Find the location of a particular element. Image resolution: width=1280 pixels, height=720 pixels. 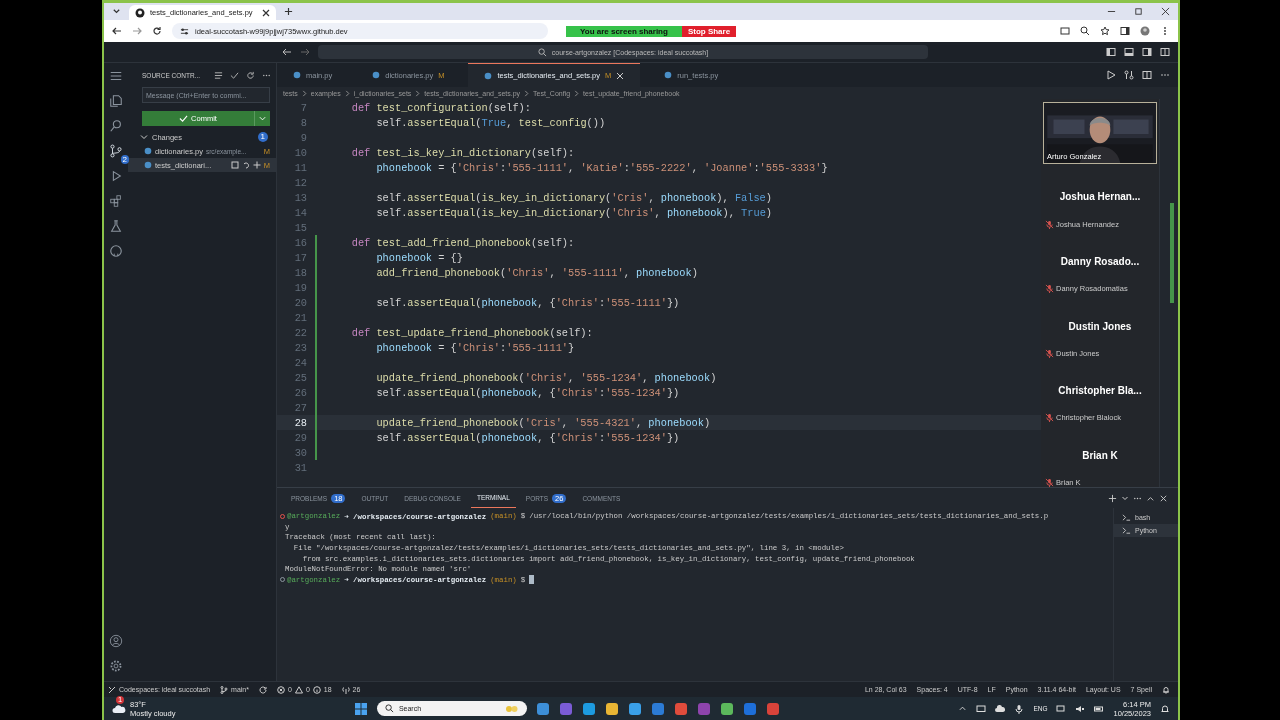

line-number: 29 is located at coordinates (300, 437).